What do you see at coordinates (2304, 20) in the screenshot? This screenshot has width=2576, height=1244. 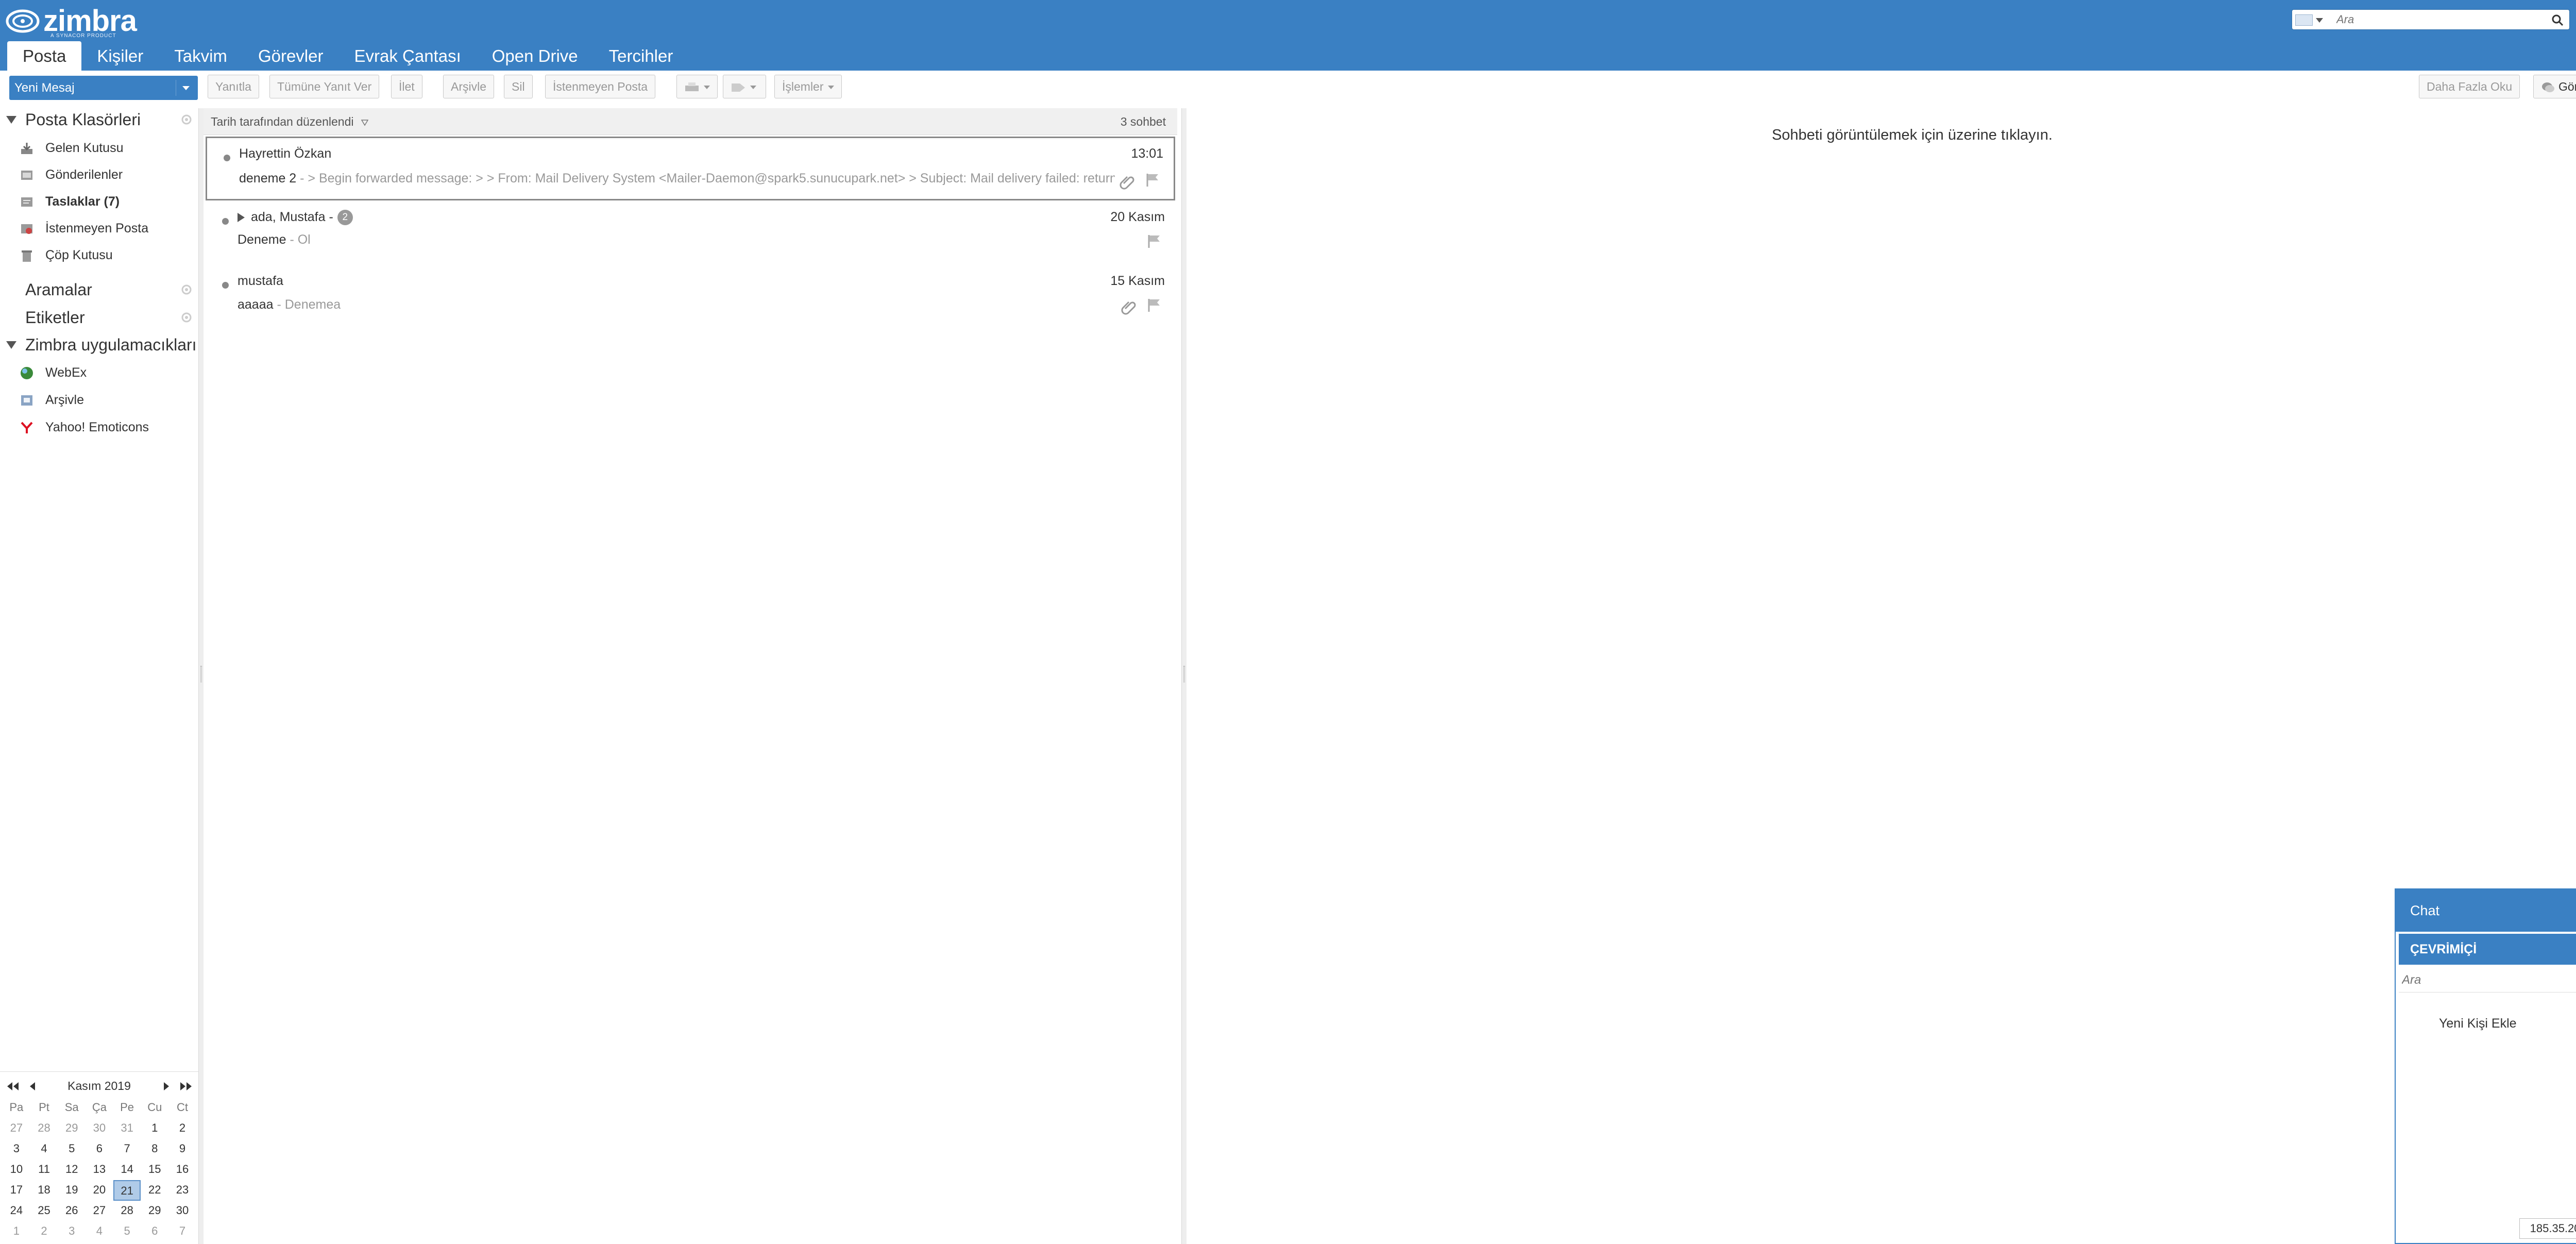 I see `search-type-icon` at bounding box center [2304, 20].